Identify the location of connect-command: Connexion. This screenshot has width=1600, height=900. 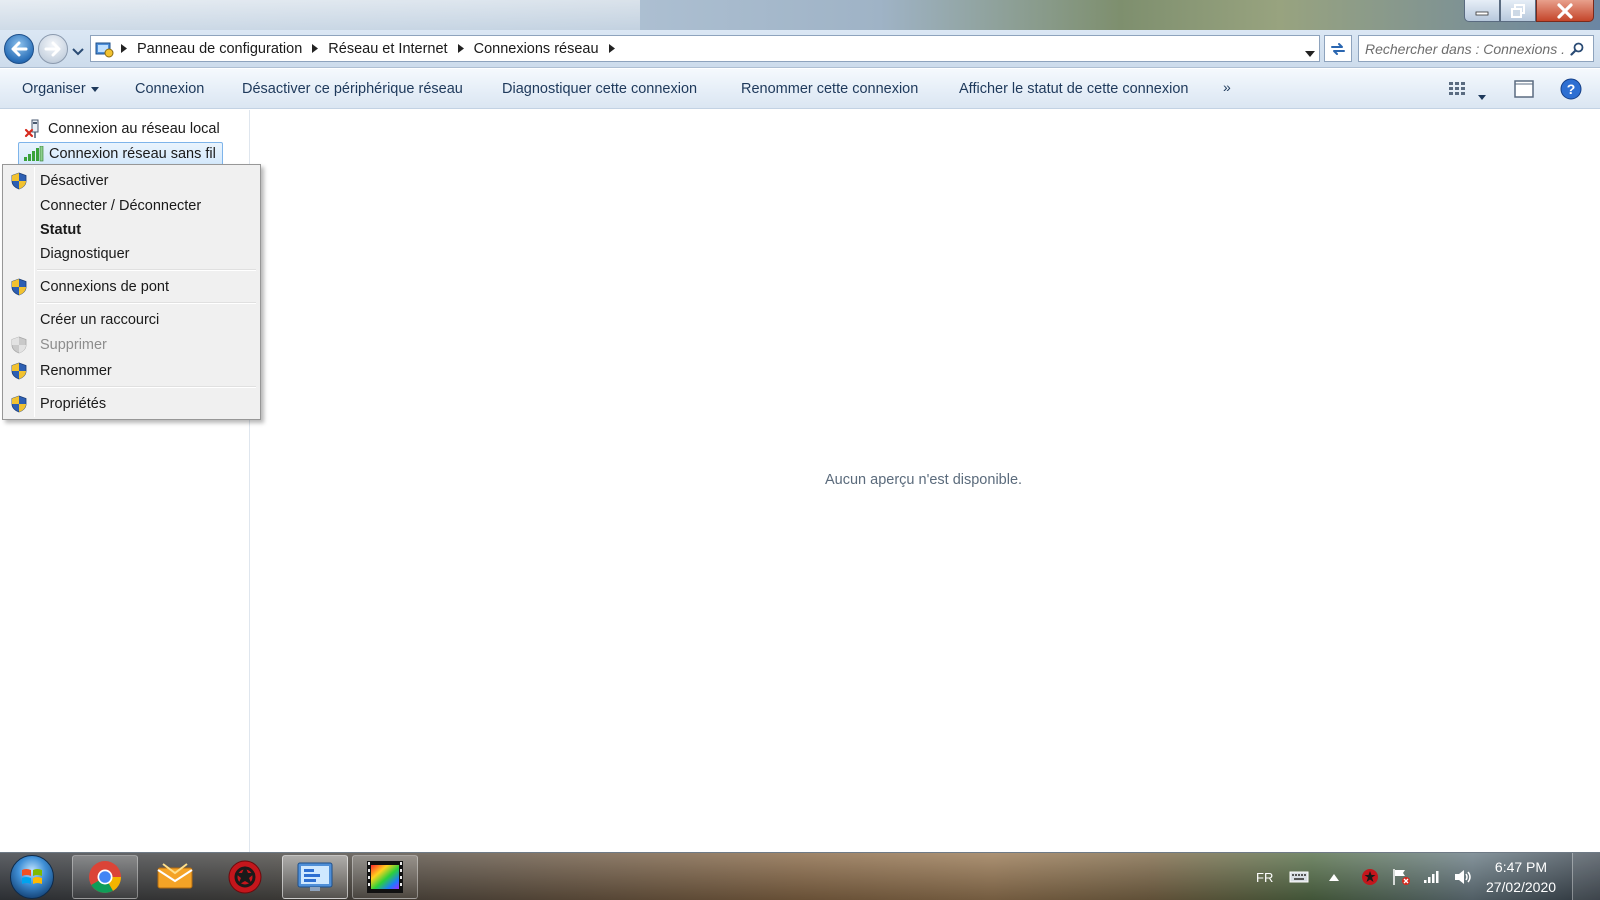
(169, 89).